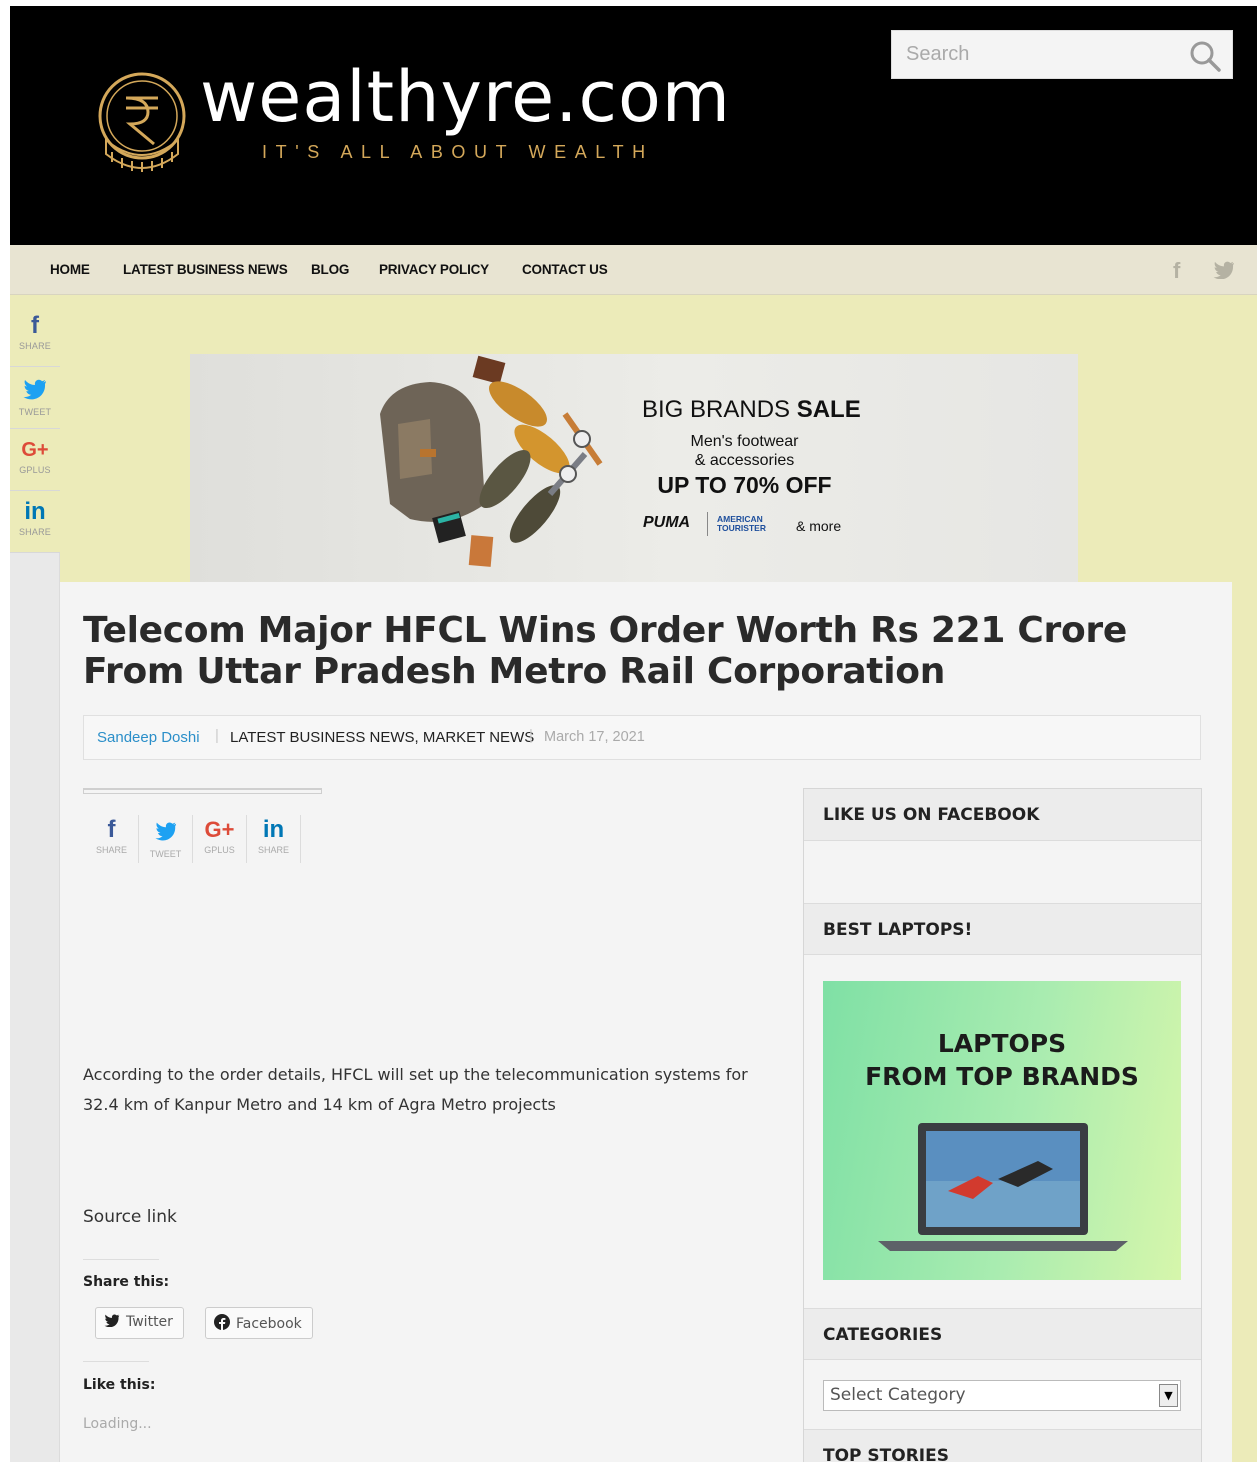 This screenshot has height=1462, width=1257. Describe the element at coordinates (1168, 1395) in the screenshot. I see `chevron-down-icon: ▼` at that location.